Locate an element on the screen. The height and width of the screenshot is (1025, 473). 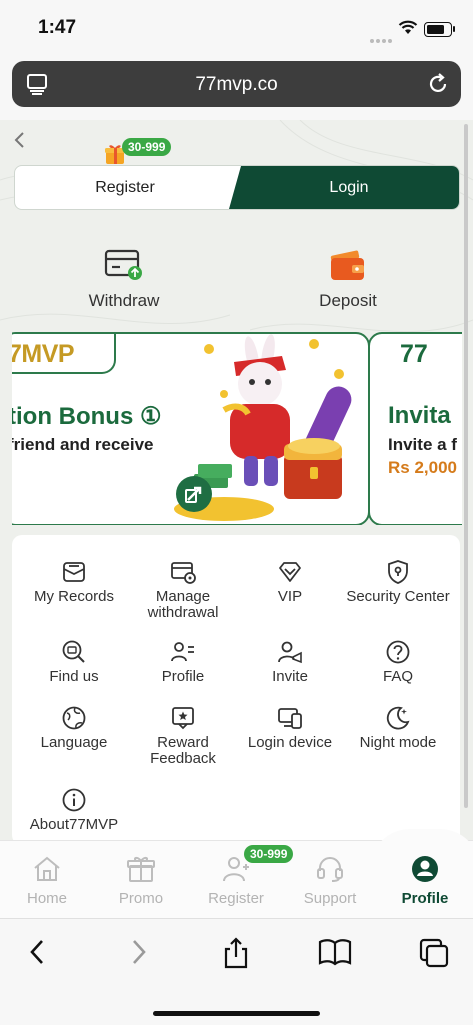
gift-box-icon is located at coordinates (141, 869).